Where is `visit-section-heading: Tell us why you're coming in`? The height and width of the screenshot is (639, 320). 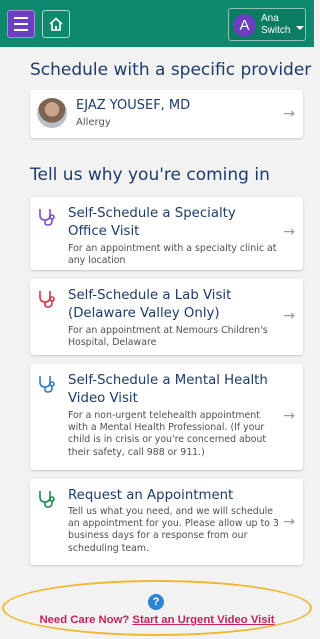
visit-section-heading: Tell us why you're coming in is located at coordinates (150, 175).